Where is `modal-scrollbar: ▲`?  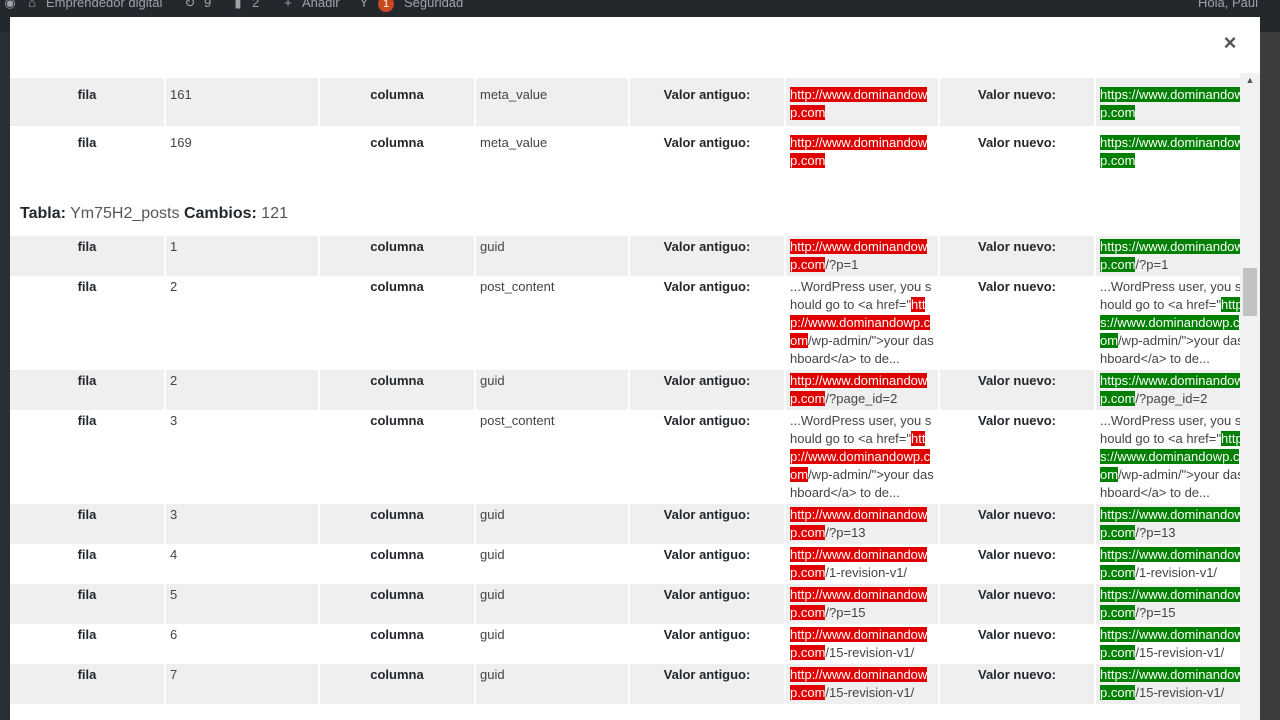 modal-scrollbar: ▲ is located at coordinates (1250, 396).